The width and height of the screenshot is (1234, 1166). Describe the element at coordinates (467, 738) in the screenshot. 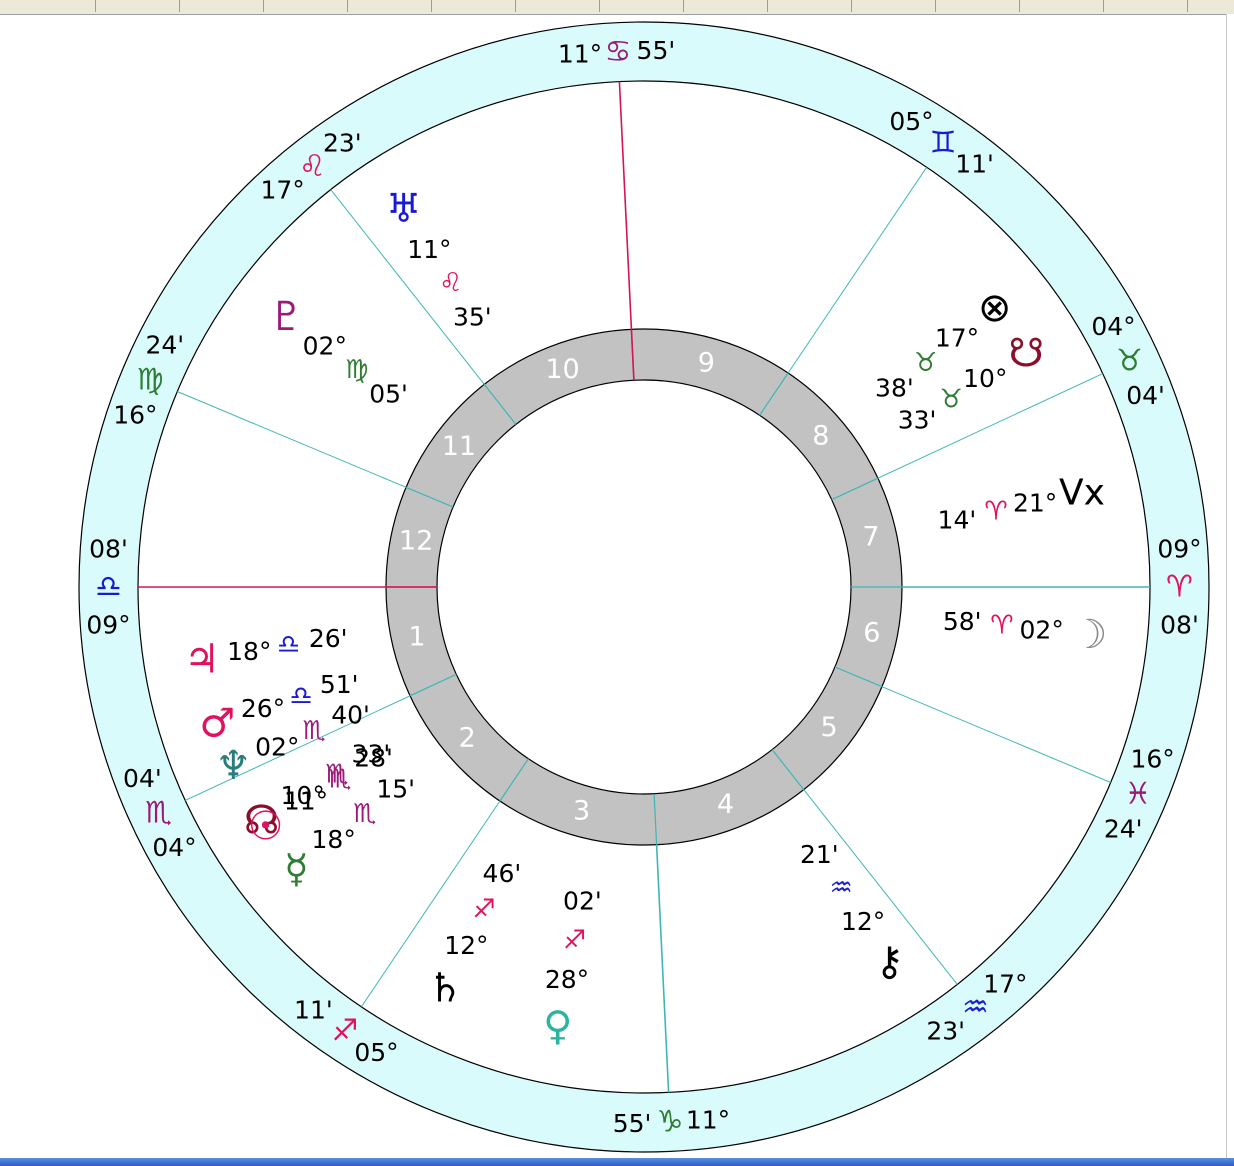

I see `house-number-2: 2` at that location.